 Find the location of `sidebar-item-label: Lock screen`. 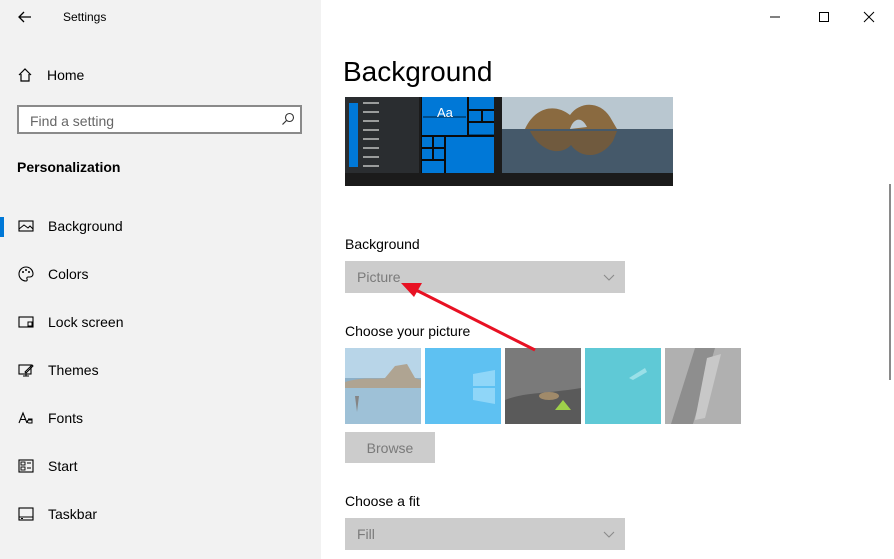

sidebar-item-label: Lock screen is located at coordinates (86, 322).